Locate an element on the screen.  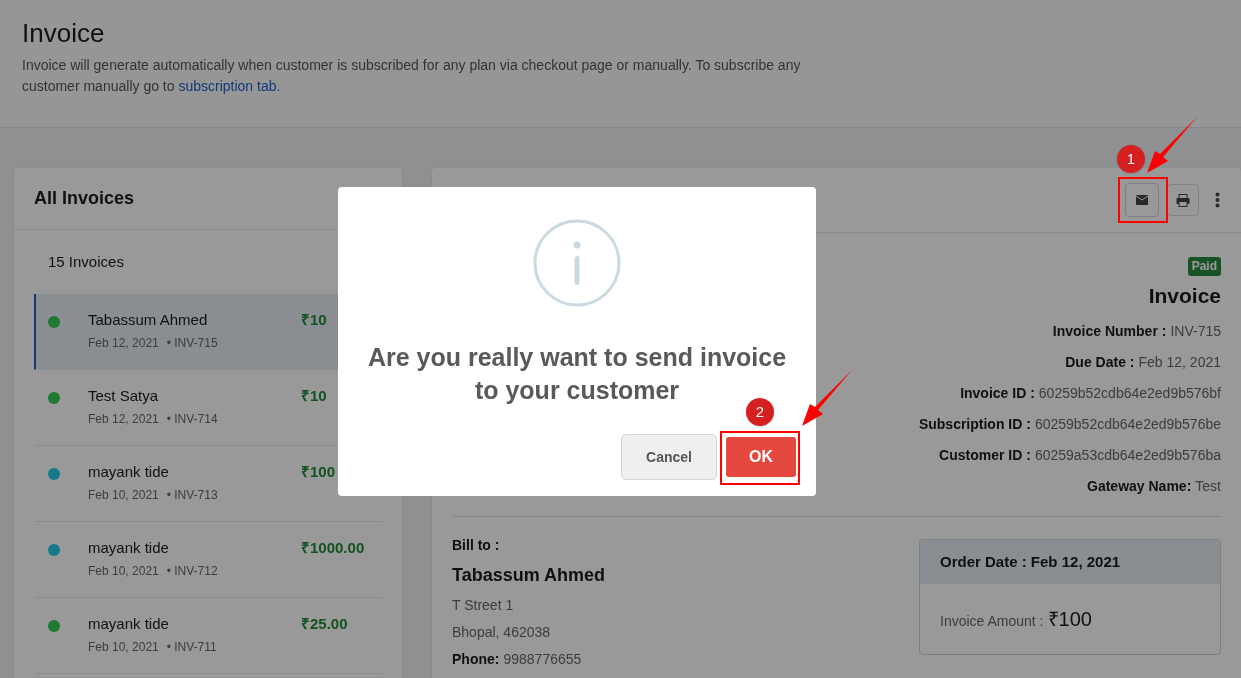
field-value: INV-715 is located at coordinates (1195, 331).